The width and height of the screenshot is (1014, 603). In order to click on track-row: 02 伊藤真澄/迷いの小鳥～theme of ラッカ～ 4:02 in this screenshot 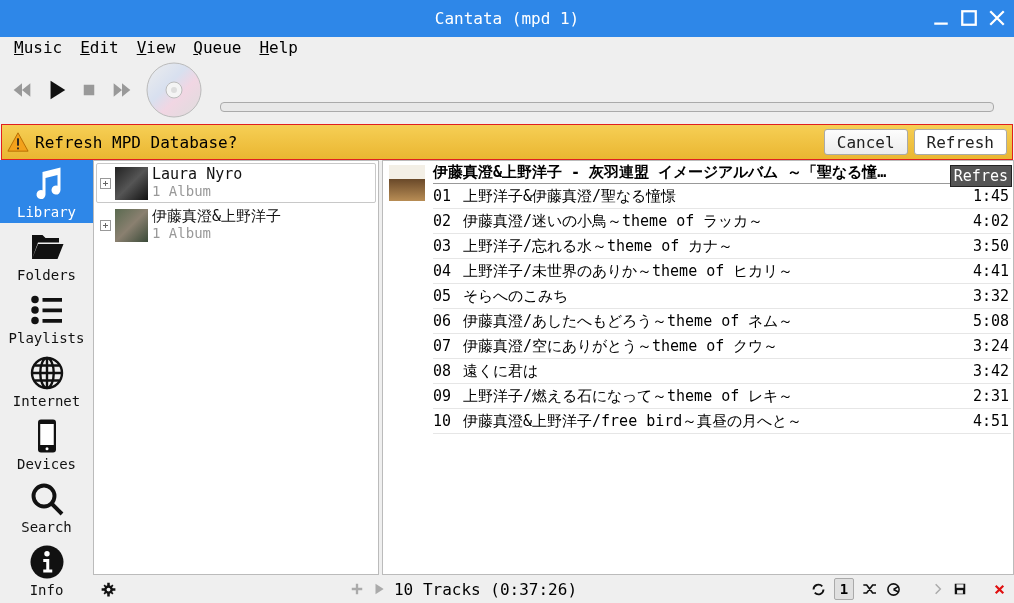, I will do `click(722, 221)`.